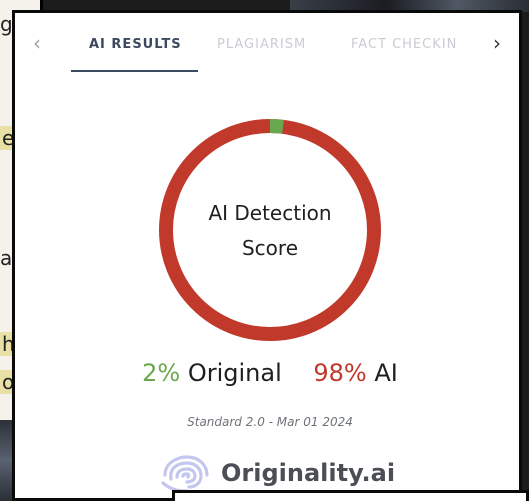 Image resolution: width=529 pixels, height=501 pixels. Describe the element at coordinates (37, 43) in the screenshot. I see `chevron-left-icon: ‹` at that location.